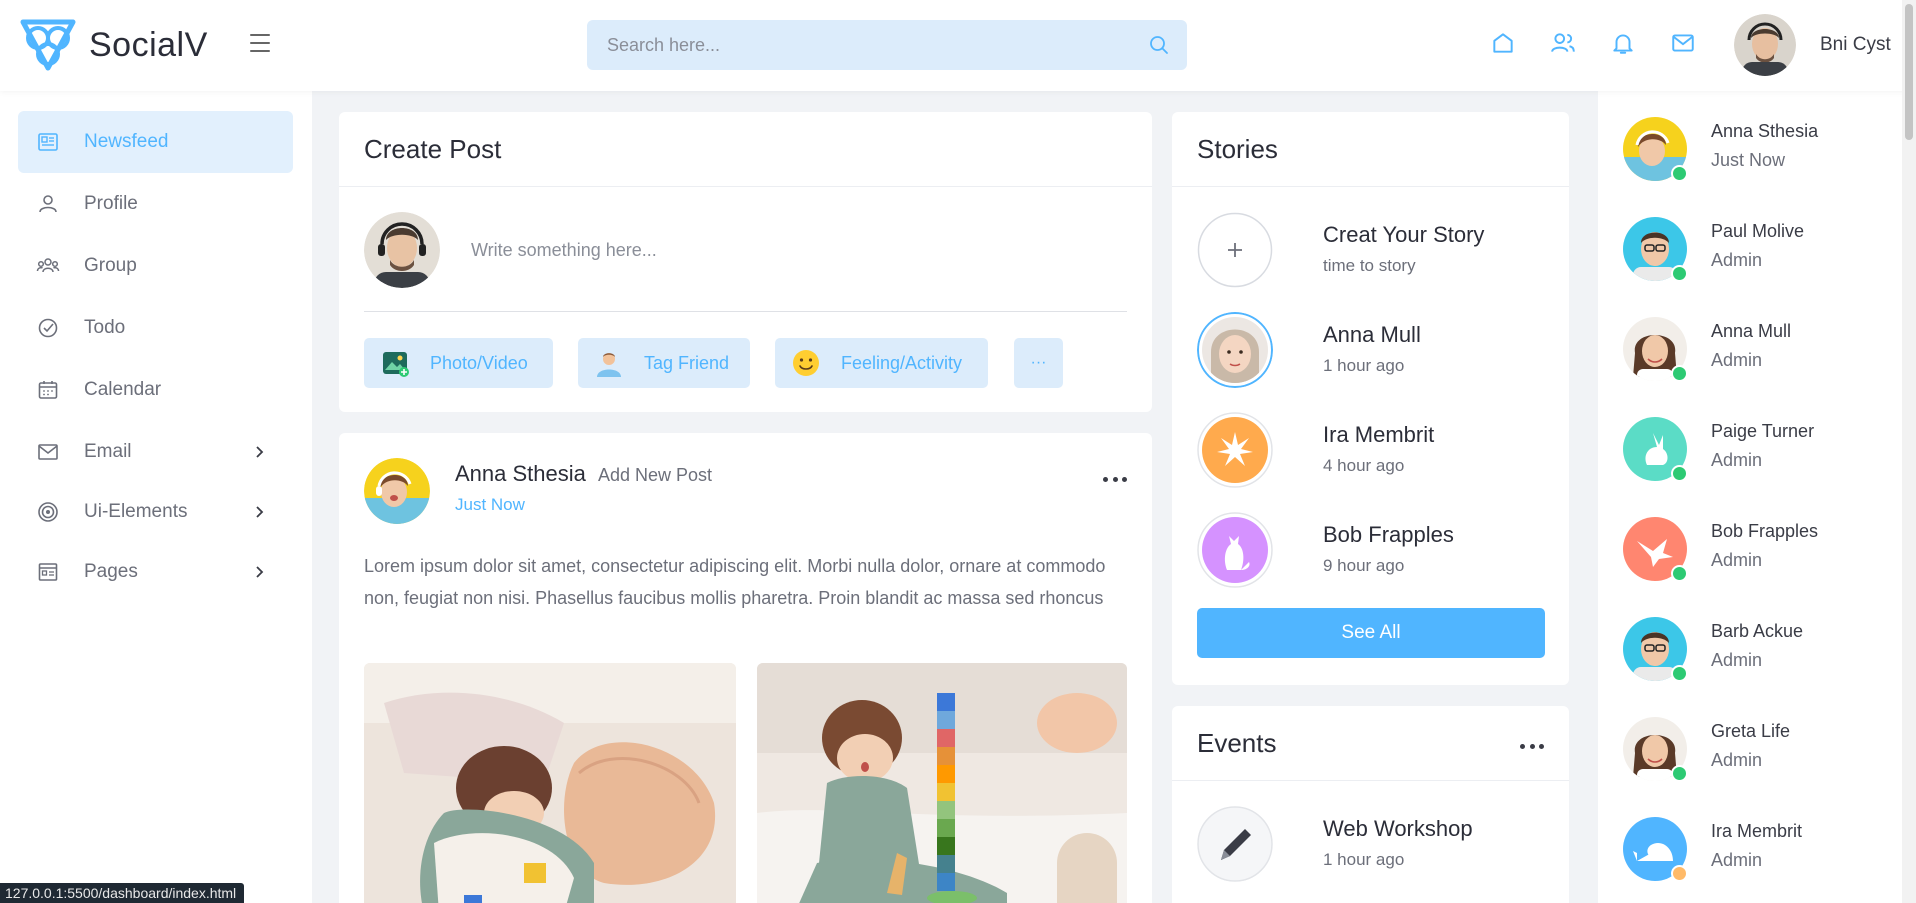 This screenshot has height=903, width=1916. What do you see at coordinates (155, 142) in the screenshot?
I see `sidebar-item-newsfeed: Newsfeed` at bounding box center [155, 142].